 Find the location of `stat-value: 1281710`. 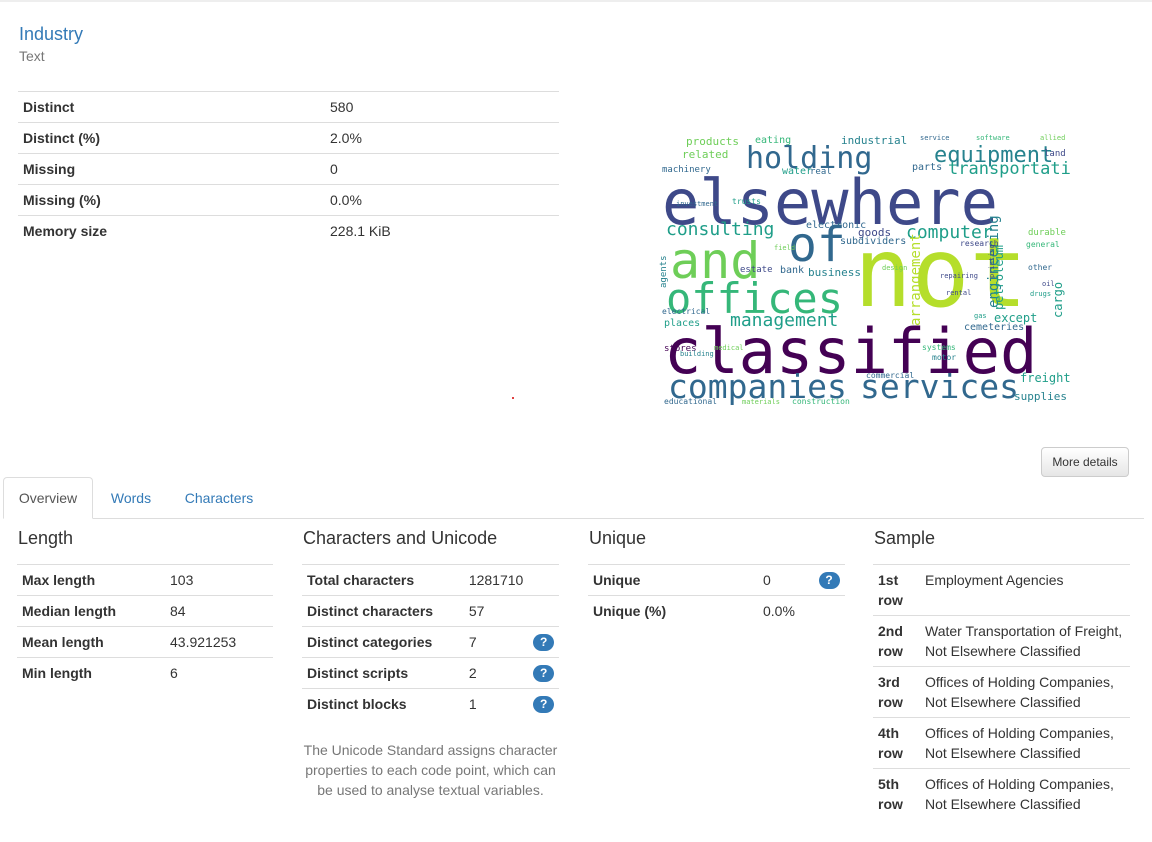

stat-value: 1281710 is located at coordinates (496, 580).